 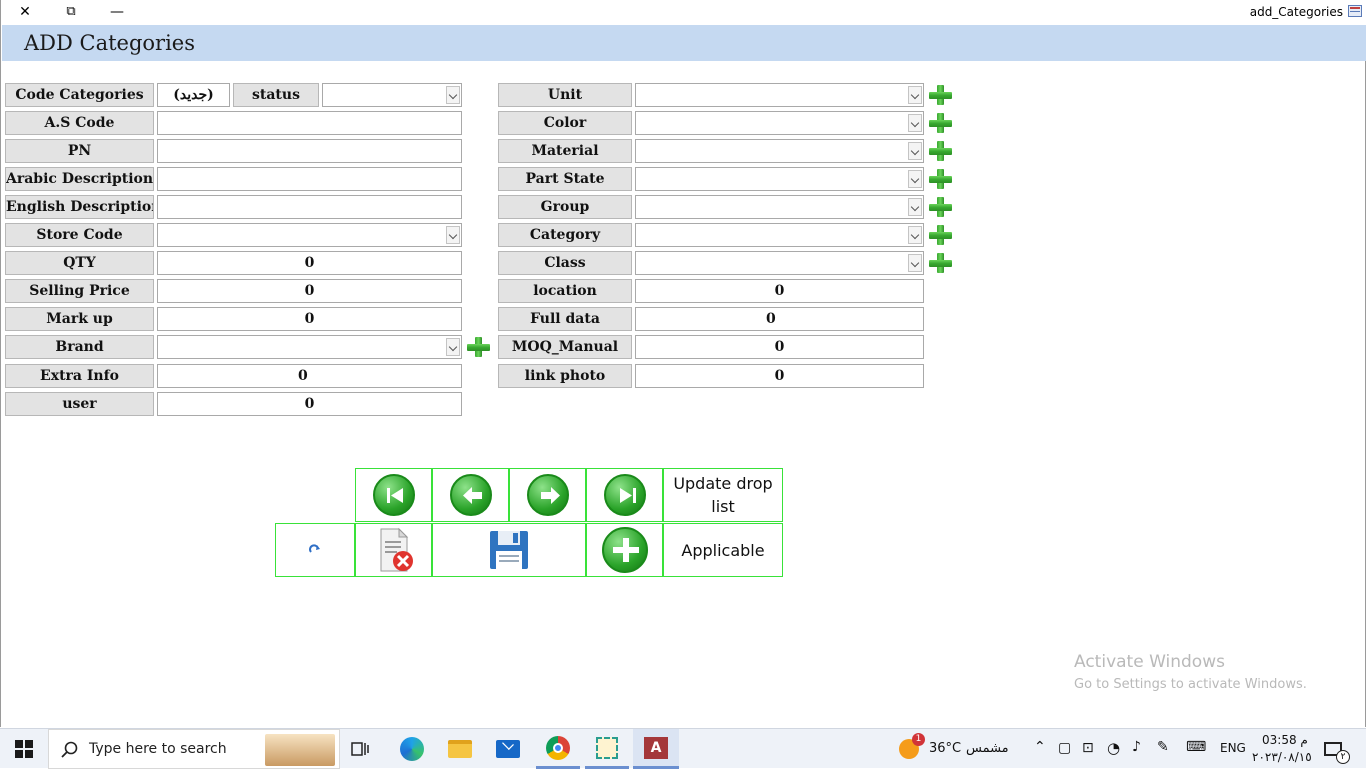 What do you see at coordinates (1233, 748) in the screenshot?
I see `language-indicator: ENG` at bounding box center [1233, 748].